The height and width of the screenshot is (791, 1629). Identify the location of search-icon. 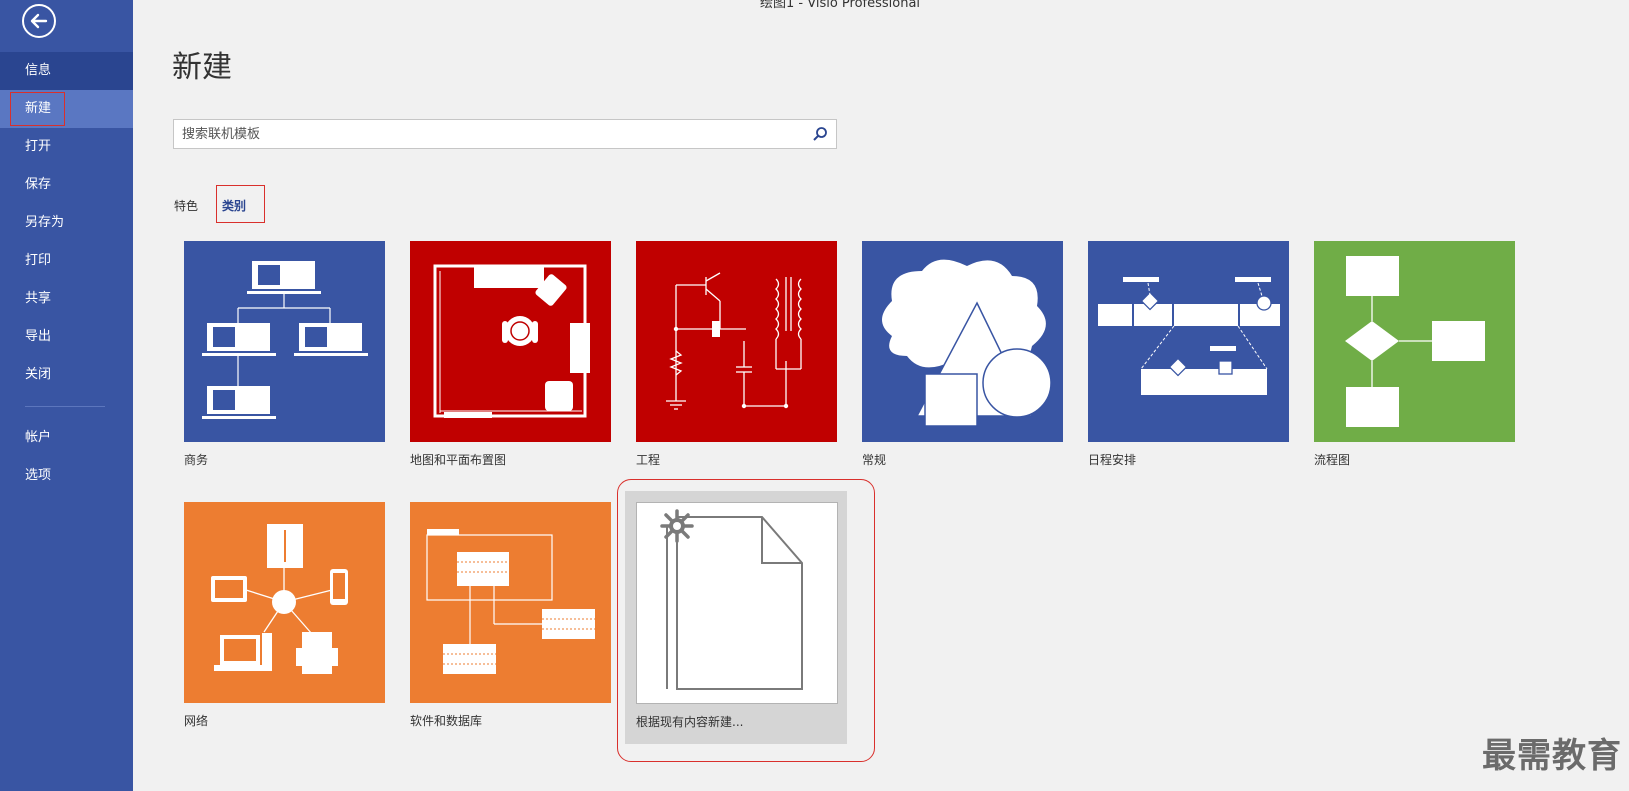
(820, 134).